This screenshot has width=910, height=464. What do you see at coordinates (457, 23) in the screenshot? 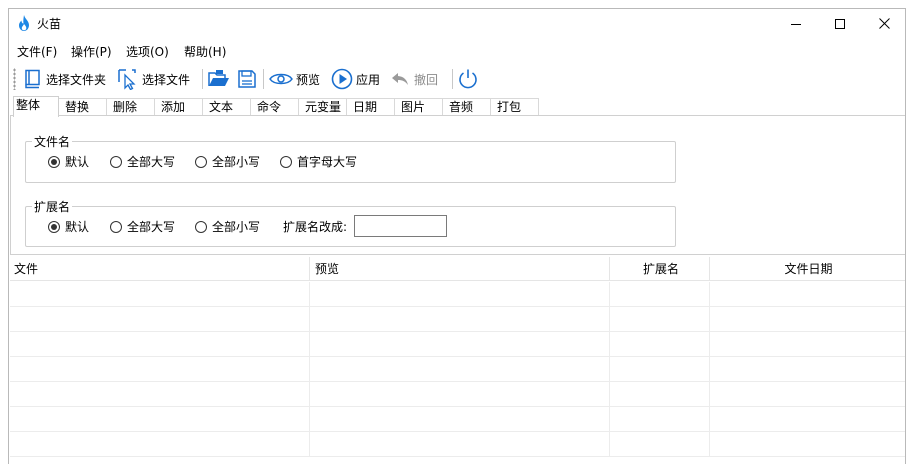
I see `title-bar: 火苗` at bounding box center [457, 23].